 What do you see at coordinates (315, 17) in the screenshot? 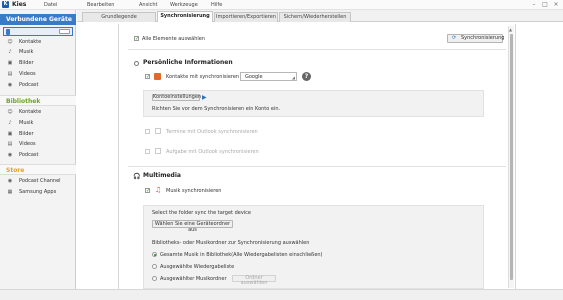
I see `tab-backup-restore: Sichern/Wiederherstellen` at bounding box center [315, 17].